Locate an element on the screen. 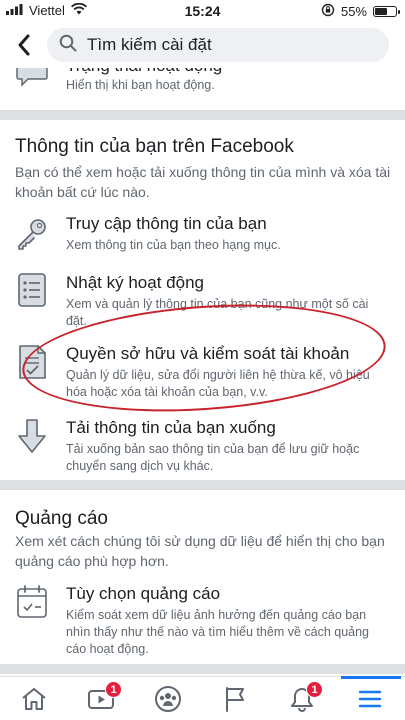 The height and width of the screenshot is (720, 405). section-title-info: Thông tin của bạn trên Facebook is located at coordinates (154, 146).